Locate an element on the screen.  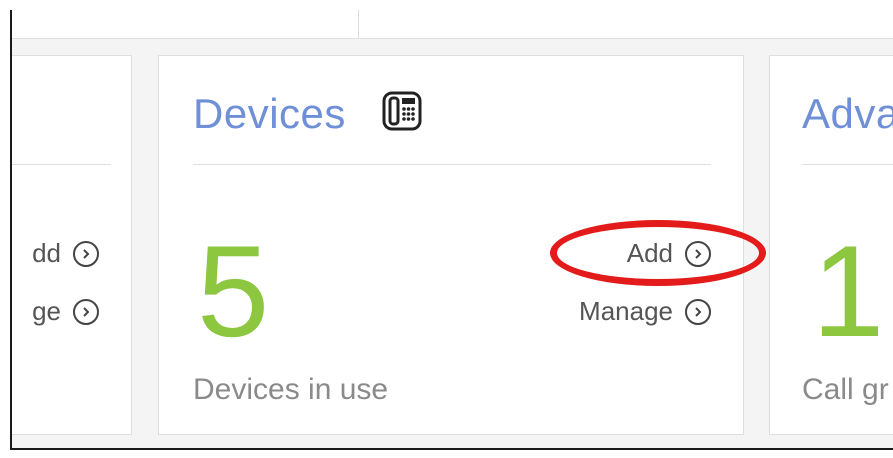
left-manage-label: ge is located at coordinates (46, 311).